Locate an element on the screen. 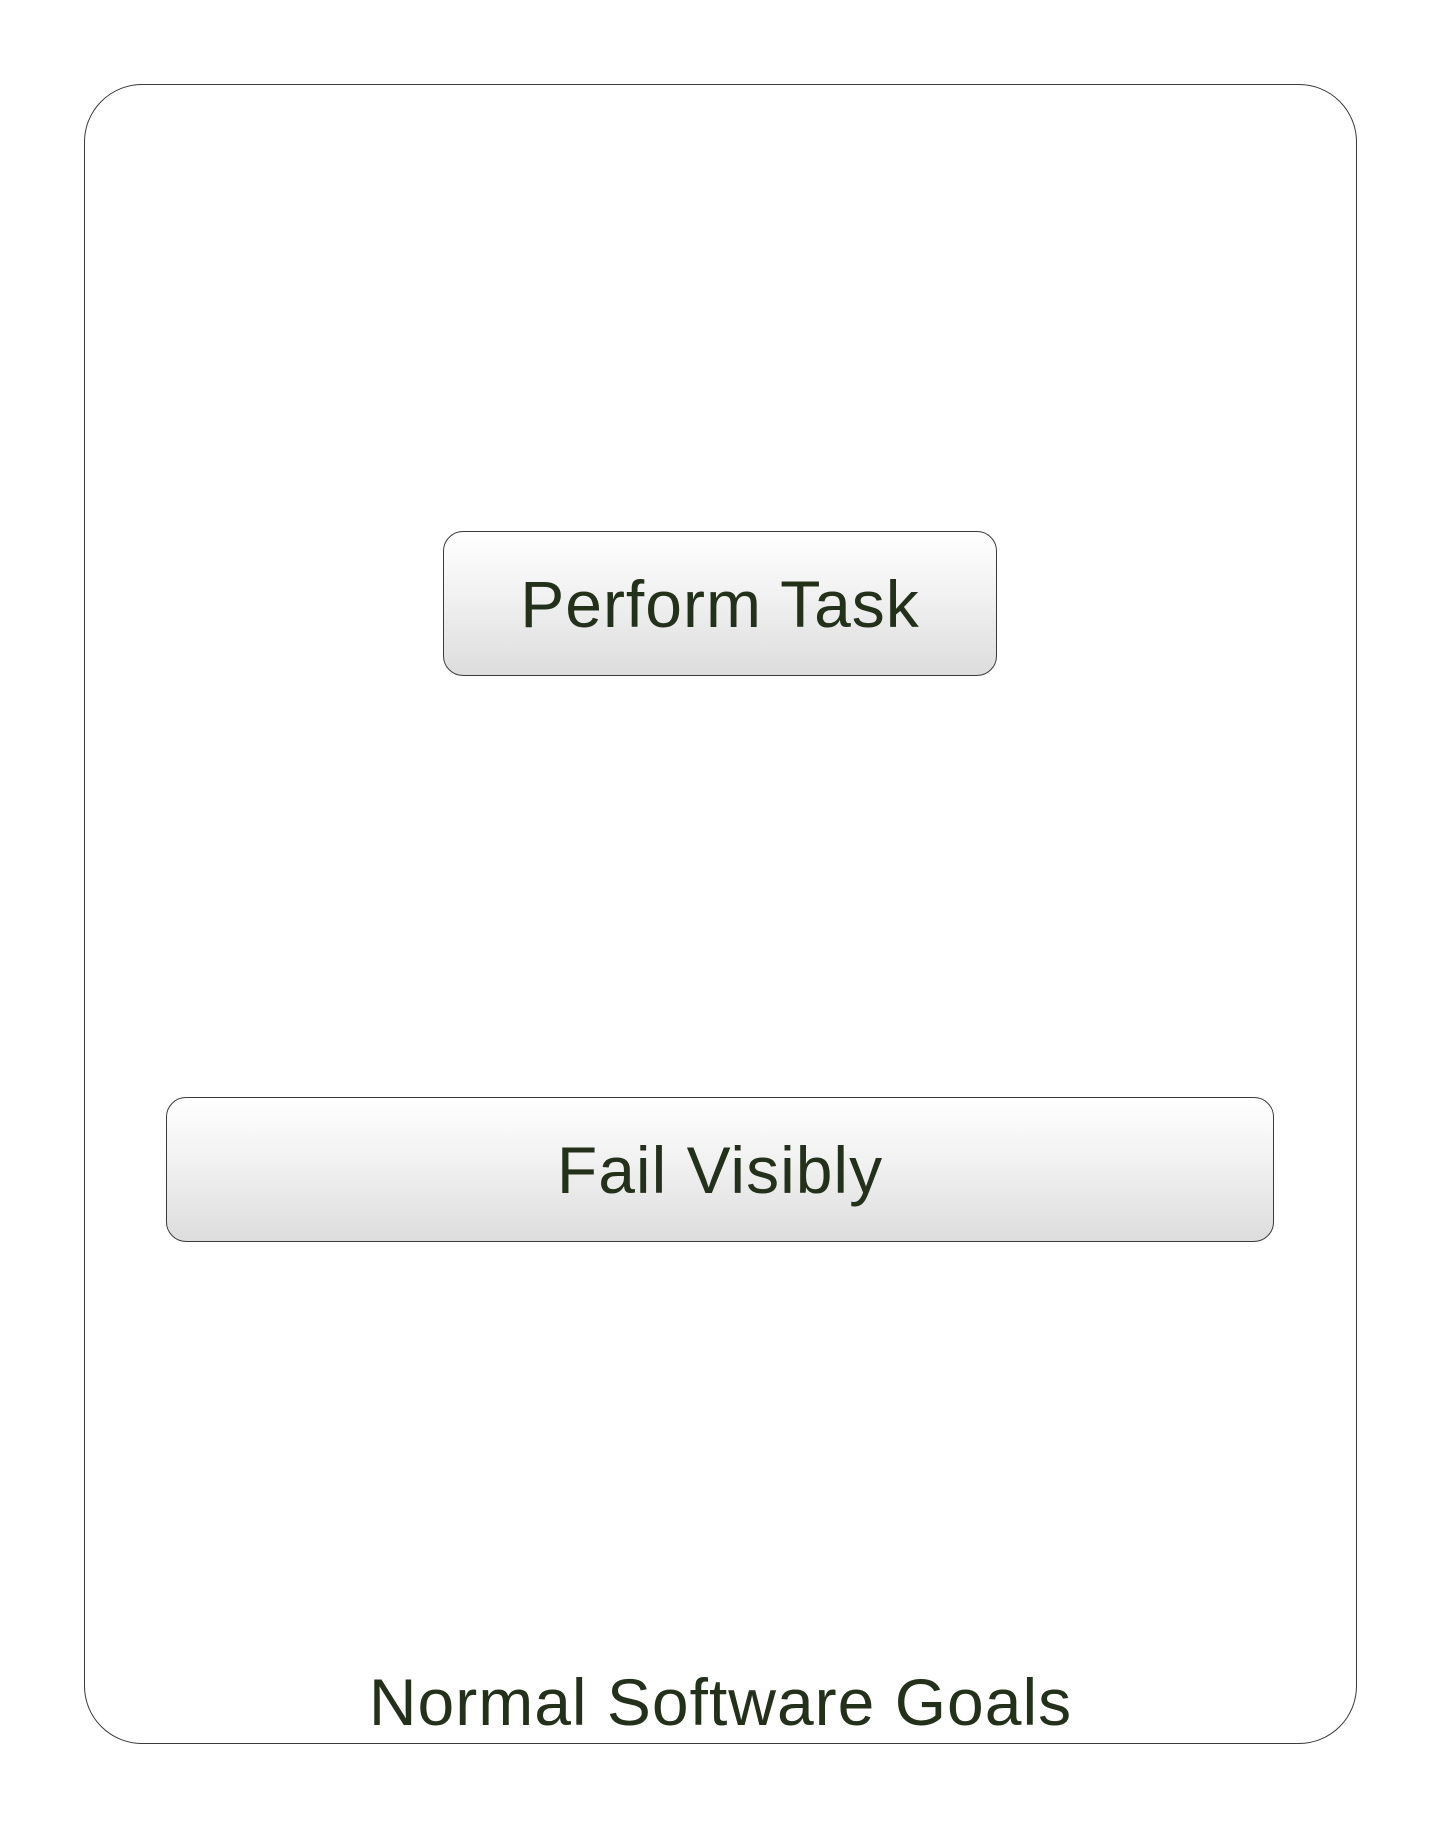 The width and height of the screenshot is (1443, 1832). fail-visibly-button: Fail Visibly is located at coordinates (720, 1169).